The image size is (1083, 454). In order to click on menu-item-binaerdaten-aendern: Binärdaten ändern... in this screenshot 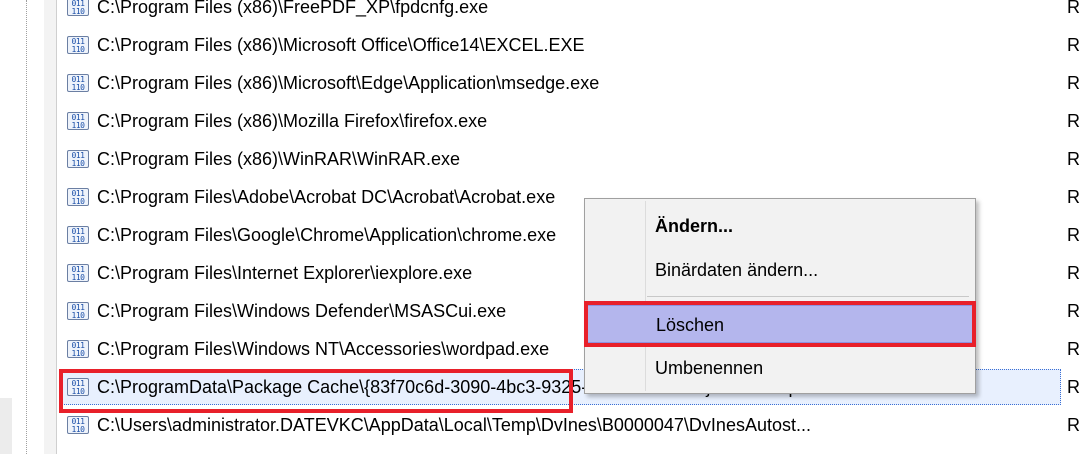, I will do `click(780, 270)`.